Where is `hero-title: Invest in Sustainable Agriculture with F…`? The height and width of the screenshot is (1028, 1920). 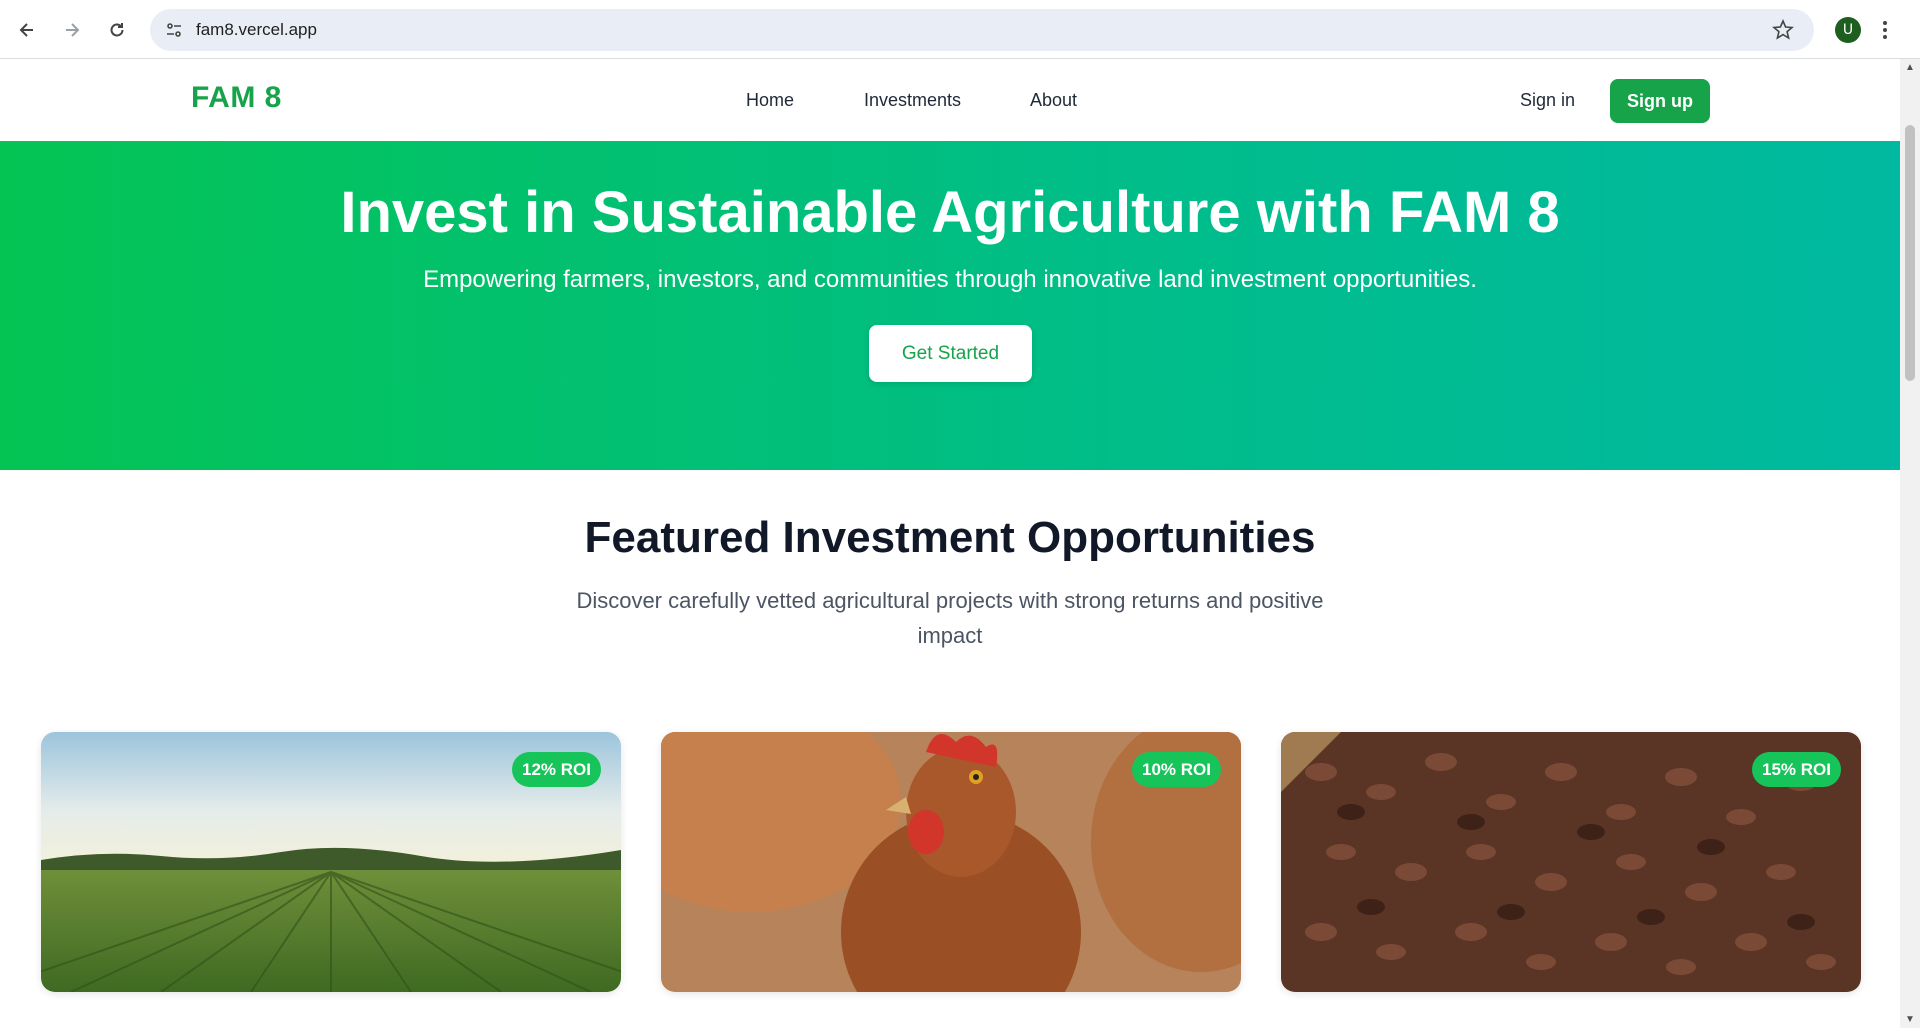 hero-title: Invest in Sustainable Agriculture with F… is located at coordinates (950, 212).